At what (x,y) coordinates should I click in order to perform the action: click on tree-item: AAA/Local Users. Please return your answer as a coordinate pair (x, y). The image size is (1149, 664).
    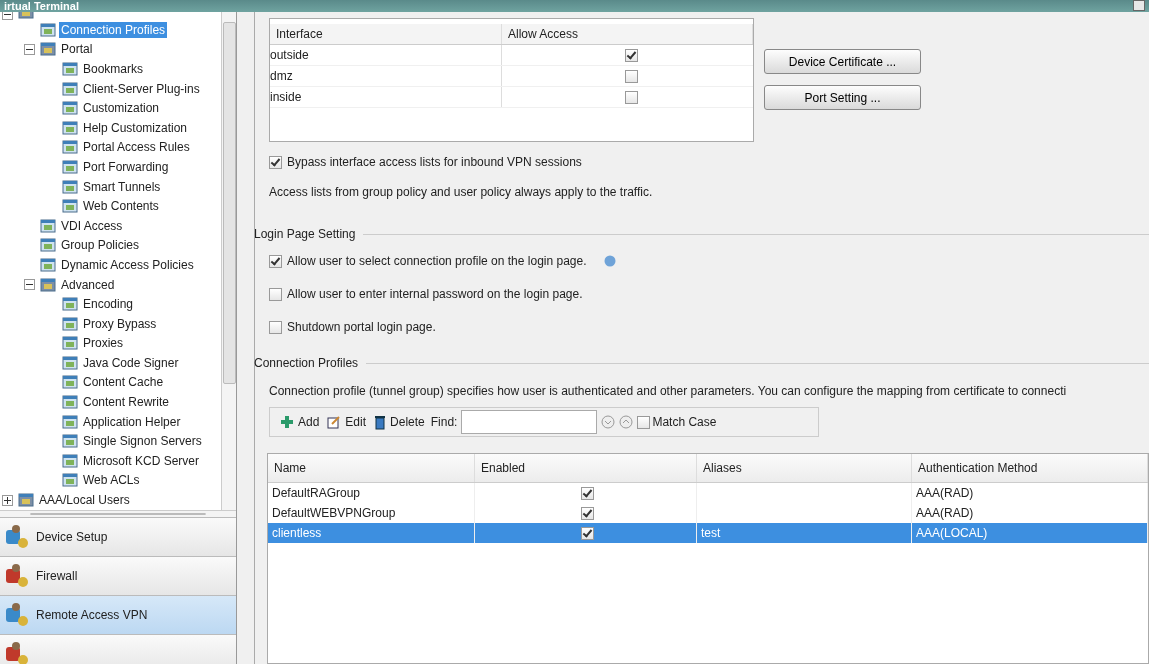
    Looking at the image, I should click on (84, 500).